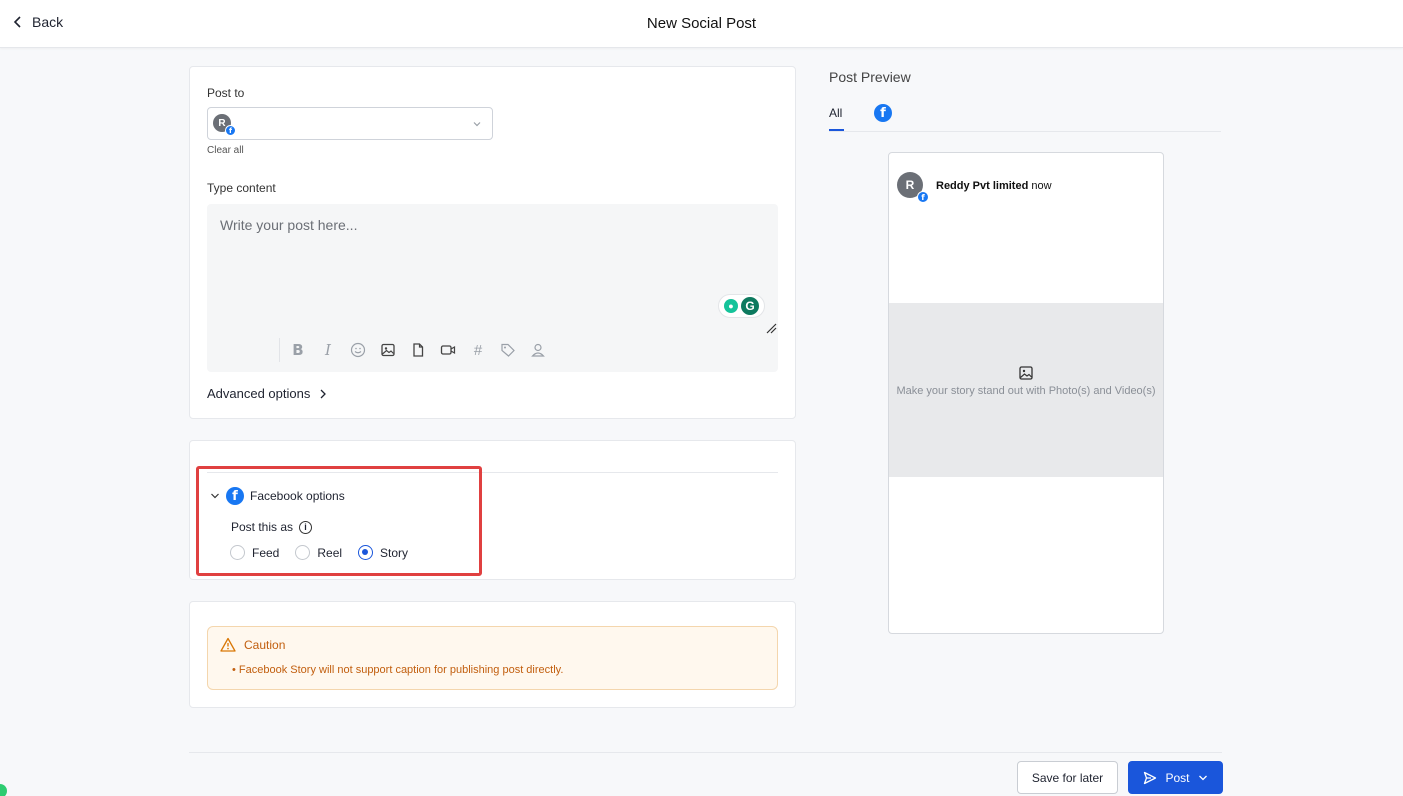 The height and width of the screenshot is (796, 1403). What do you see at coordinates (418, 350) in the screenshot?
I see `document-icon` at bounding box center [418, 350].